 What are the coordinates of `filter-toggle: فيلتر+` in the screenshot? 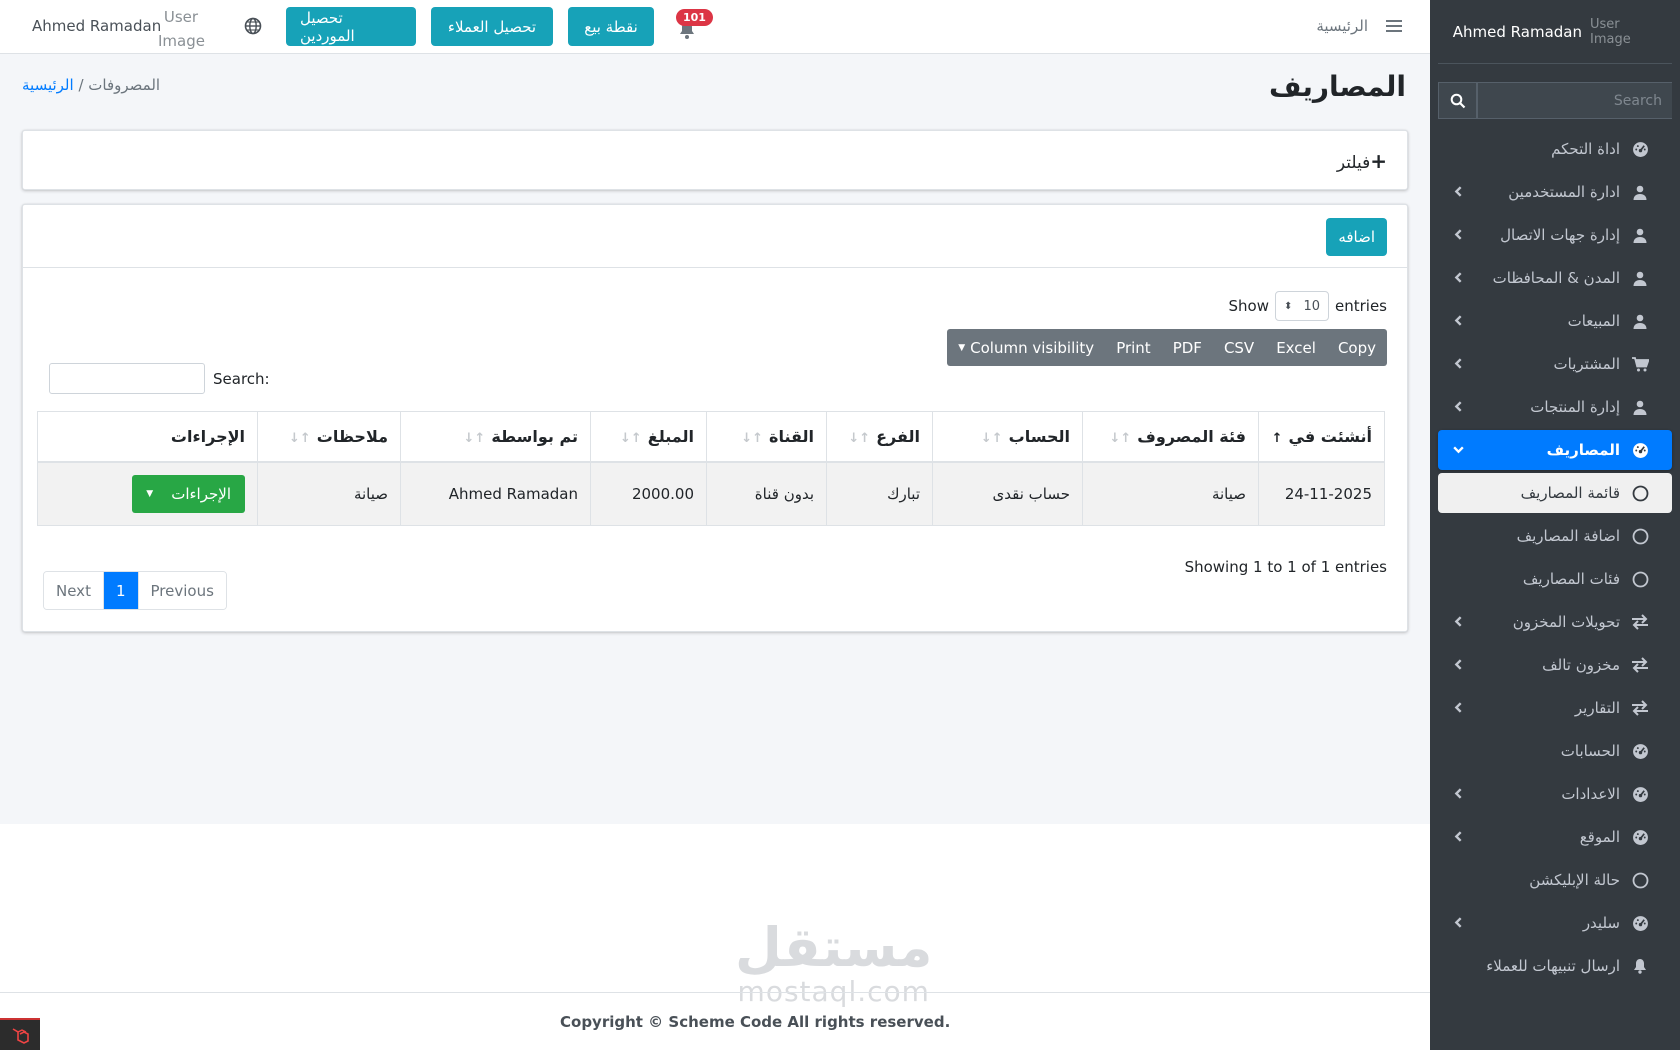 It's located at (1362, 161).